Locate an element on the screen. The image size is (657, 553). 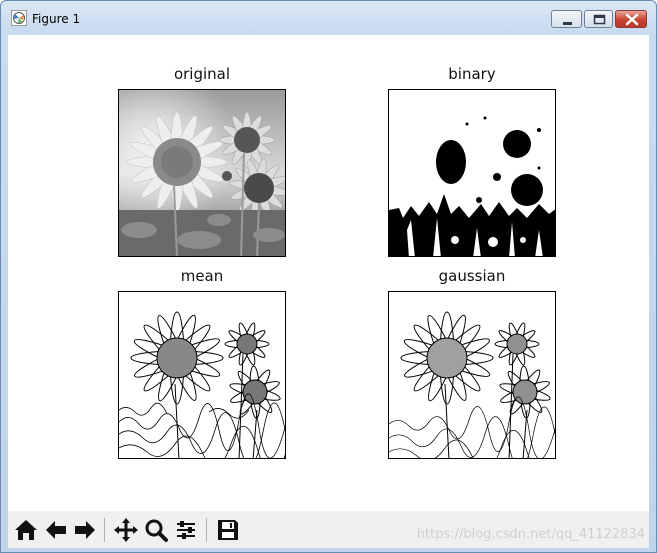
back-icon is located at coordinates (56, 530).